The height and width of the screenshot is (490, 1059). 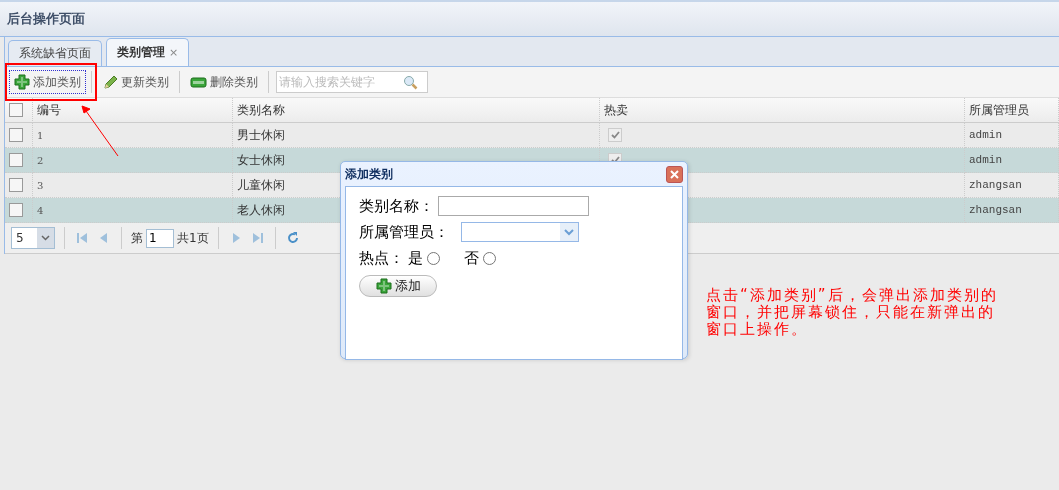 What do you see at coordinates (100, 131) in the screenshot?
I see `arrow` at bounding box center [100, 131].